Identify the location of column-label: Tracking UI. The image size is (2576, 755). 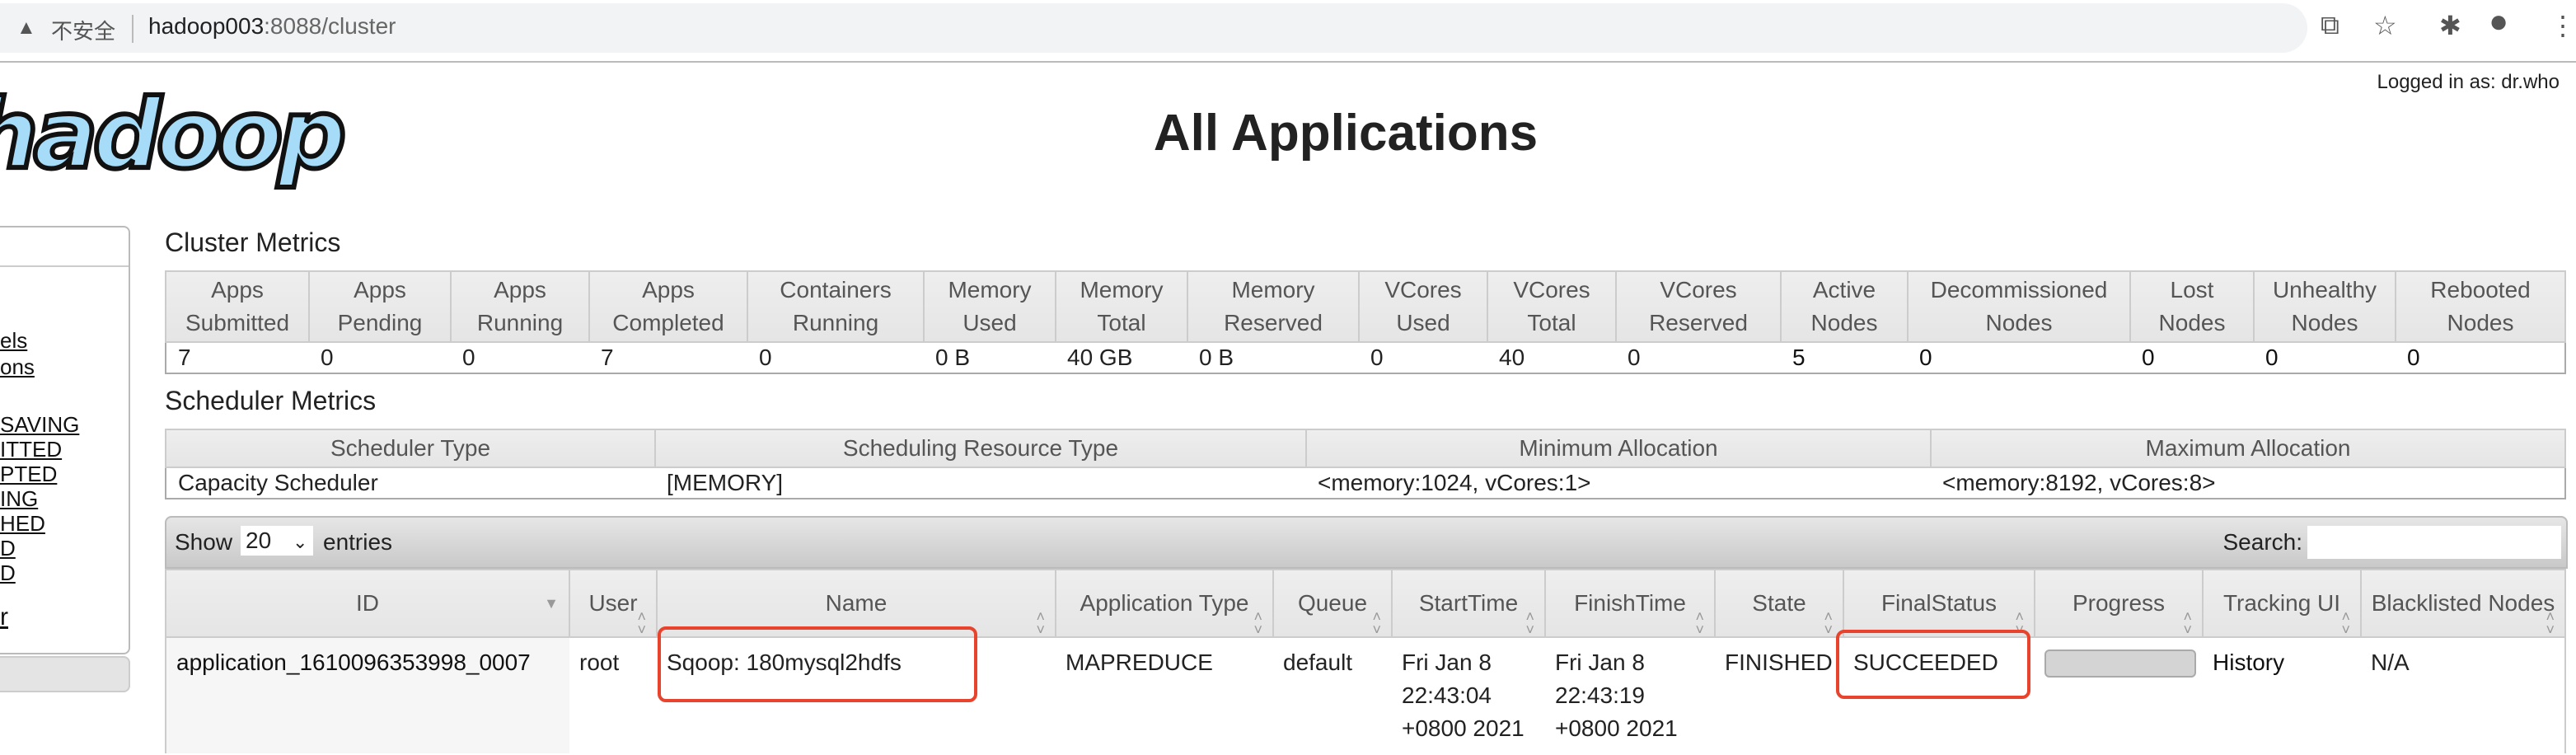
(2281, 603).